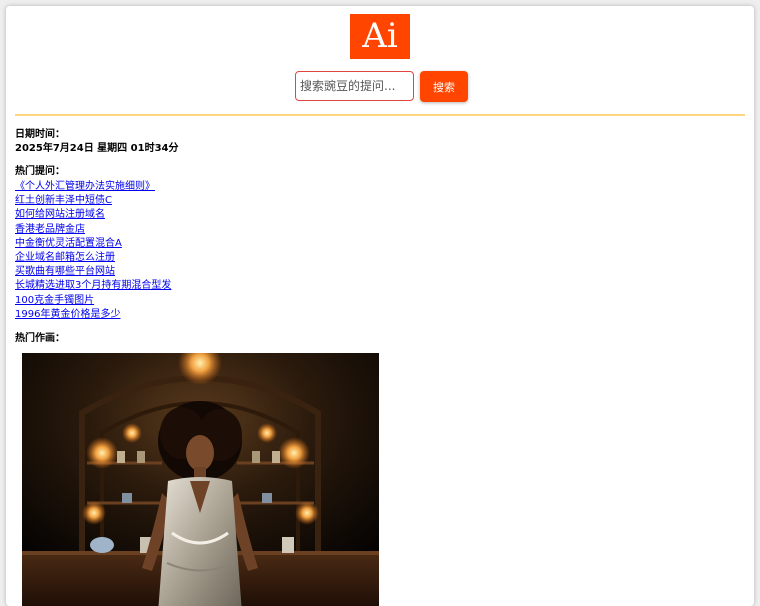 This screenshot has width=760, height=606. Describe the element at coordinates (63, 200) in the screenshot. I see `hot-question-link: 红土创新丰泽中短债C` at that location.